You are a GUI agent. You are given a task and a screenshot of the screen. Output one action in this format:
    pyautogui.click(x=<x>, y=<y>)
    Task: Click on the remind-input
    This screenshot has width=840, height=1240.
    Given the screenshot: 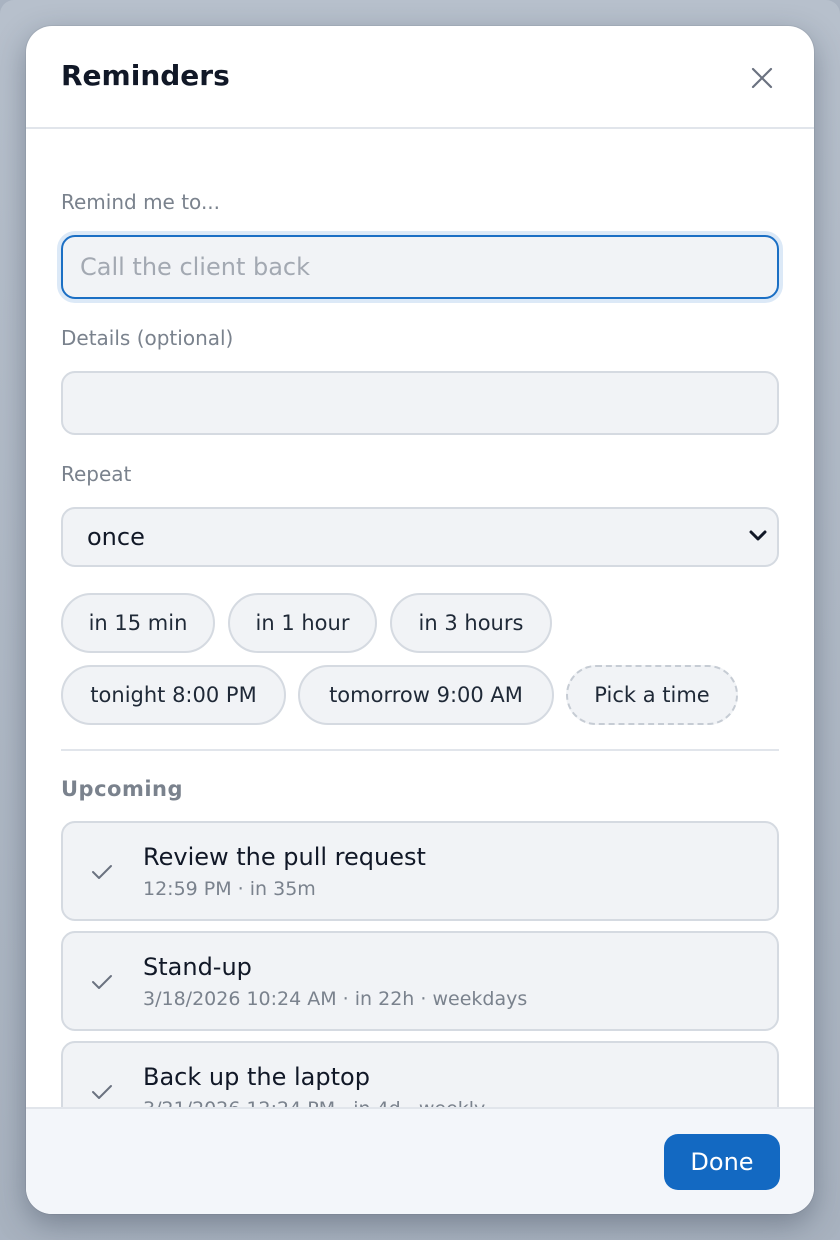 What is the action you would take?
    pyautogui.click(x=420, y=267)
    